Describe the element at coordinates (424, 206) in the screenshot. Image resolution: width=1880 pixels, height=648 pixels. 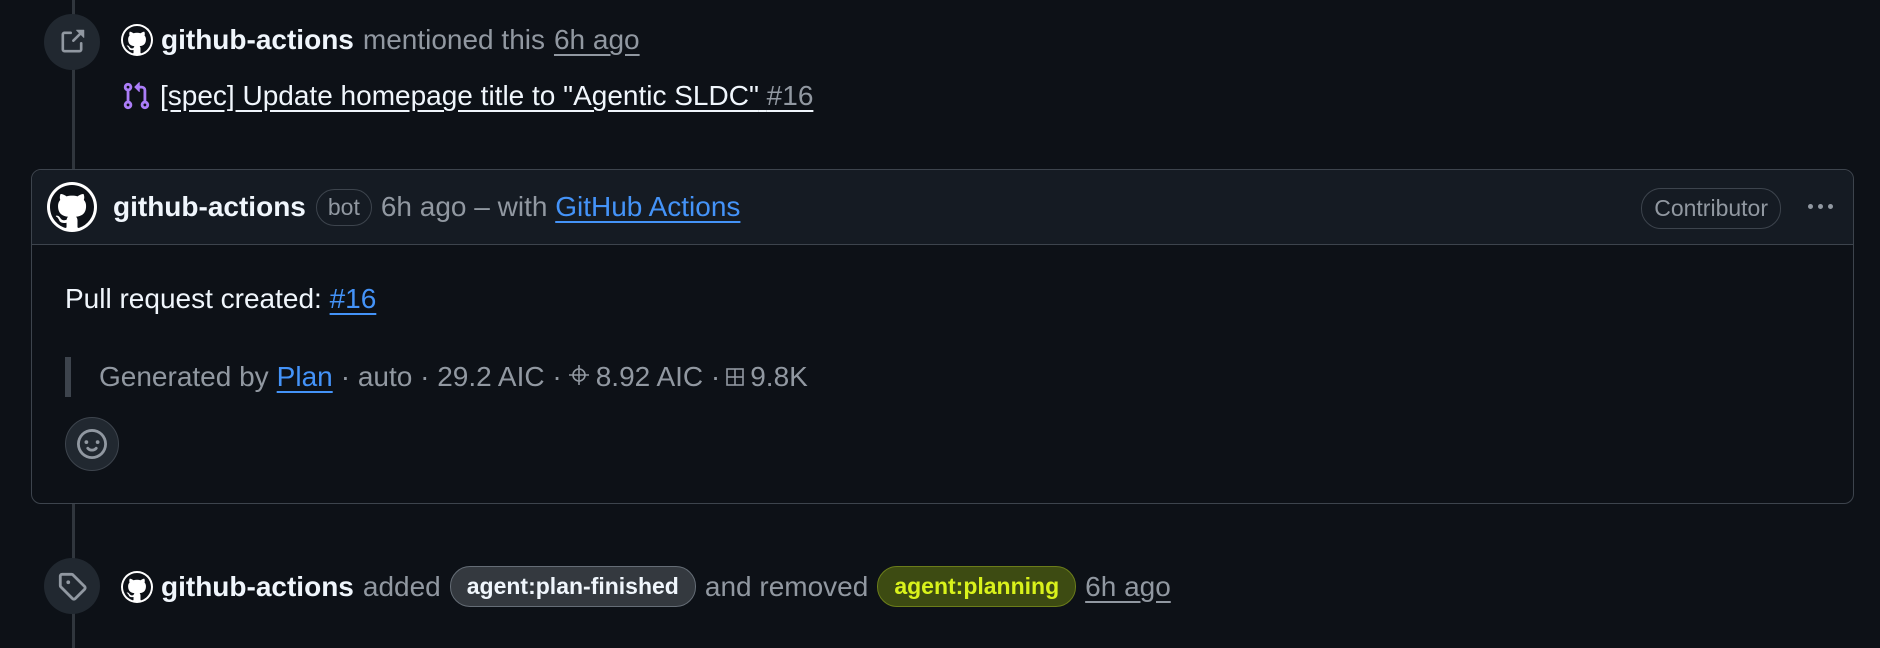
I see `comment-timestamp: 6h ago` at that location.